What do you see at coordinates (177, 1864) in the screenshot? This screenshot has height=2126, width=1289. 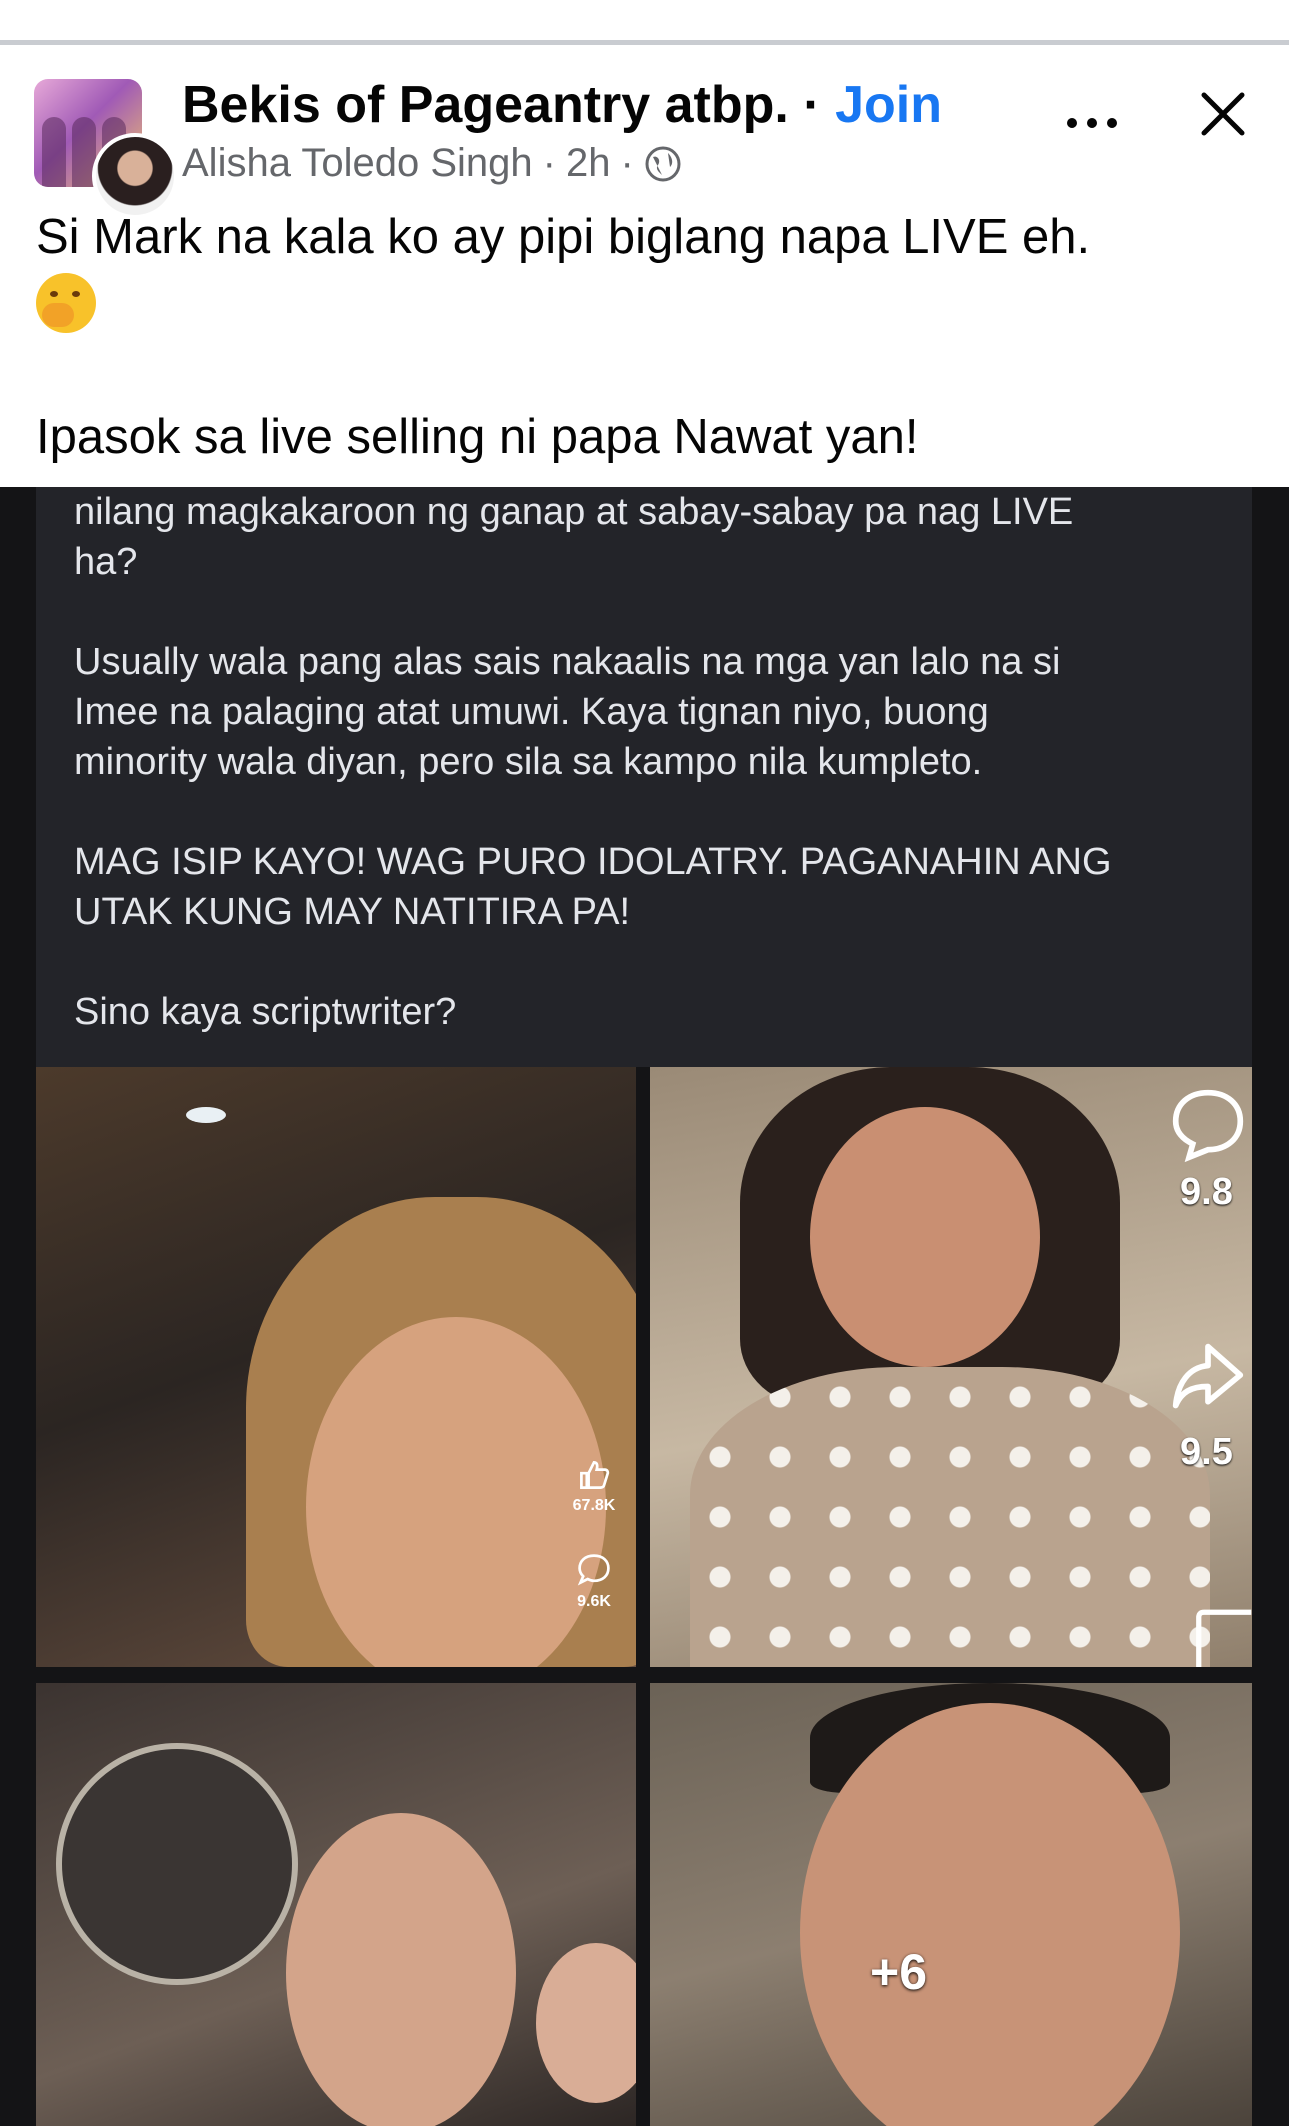 I see `senate-seal` at bounding box center [177, 1864].